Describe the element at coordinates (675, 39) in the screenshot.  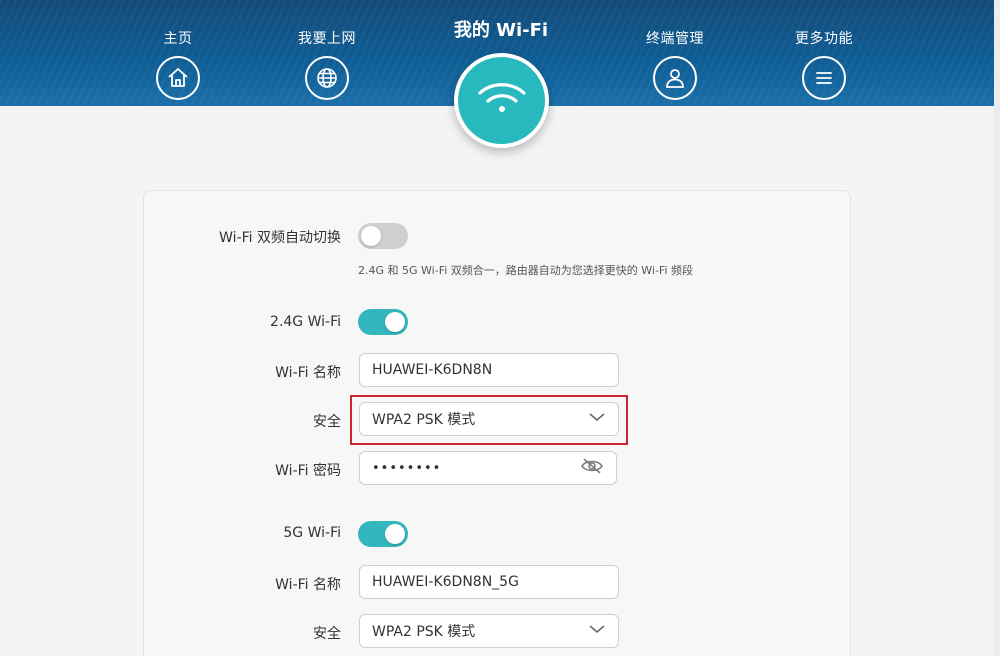
I see `nav-devices-label: 终端管理` at that location.